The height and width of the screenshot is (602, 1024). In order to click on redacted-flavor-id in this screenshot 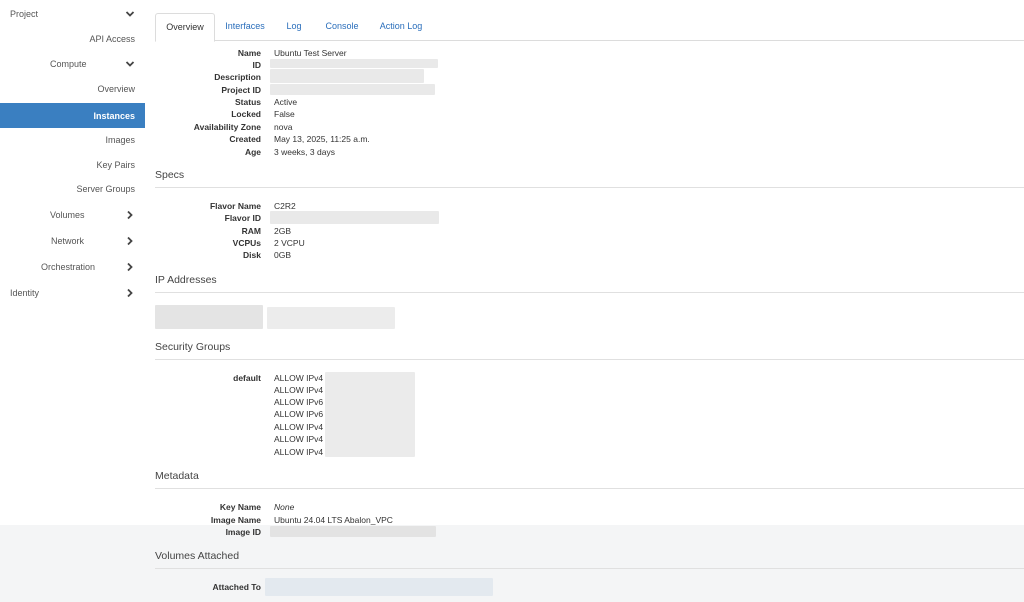, I will do `click(354, 217)`.